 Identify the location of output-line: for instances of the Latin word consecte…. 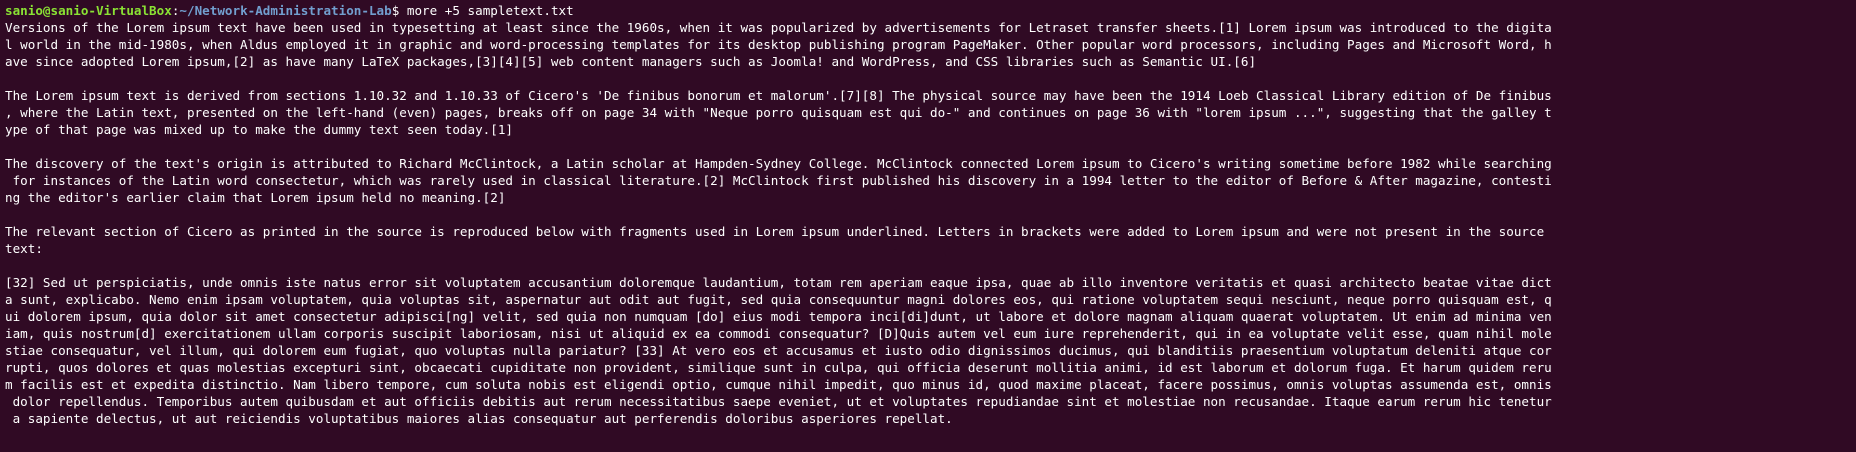
(778, 180).